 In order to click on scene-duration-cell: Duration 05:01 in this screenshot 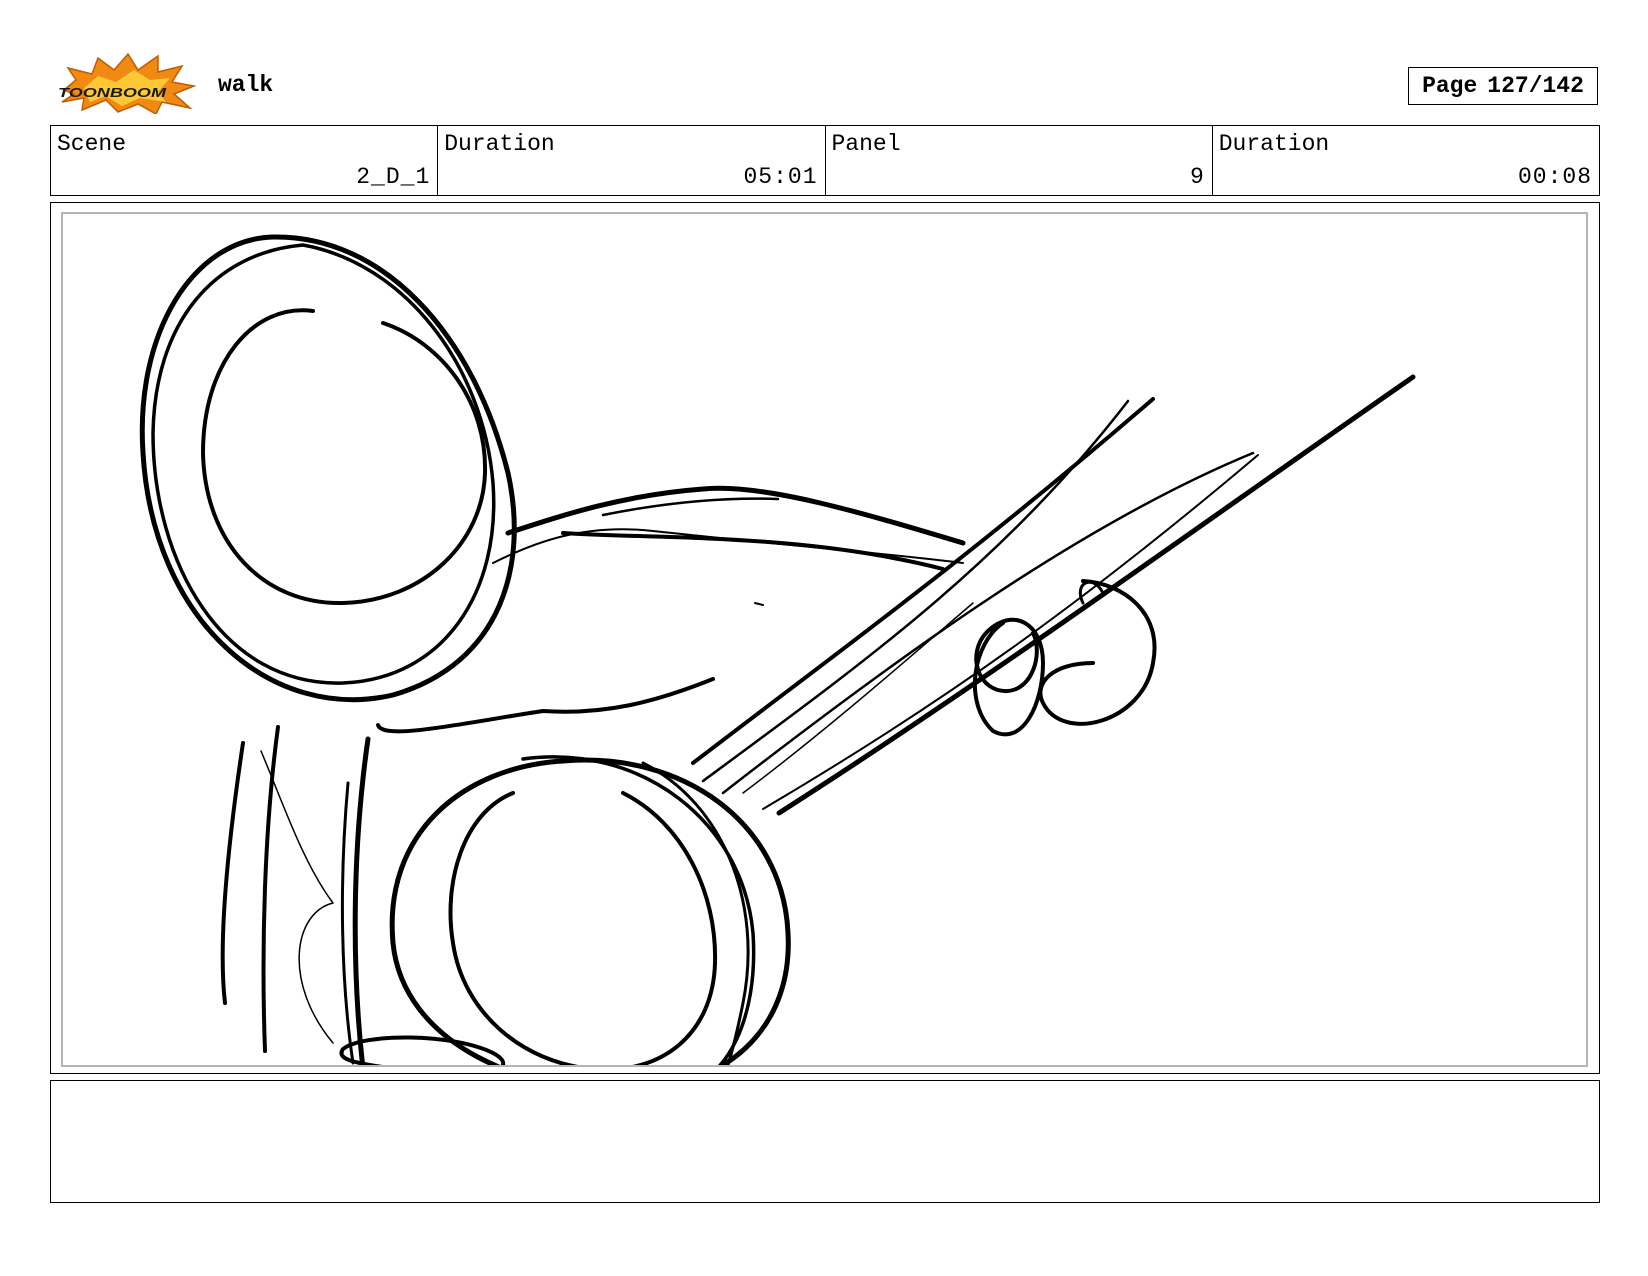, I will do `click(632, 160)`.